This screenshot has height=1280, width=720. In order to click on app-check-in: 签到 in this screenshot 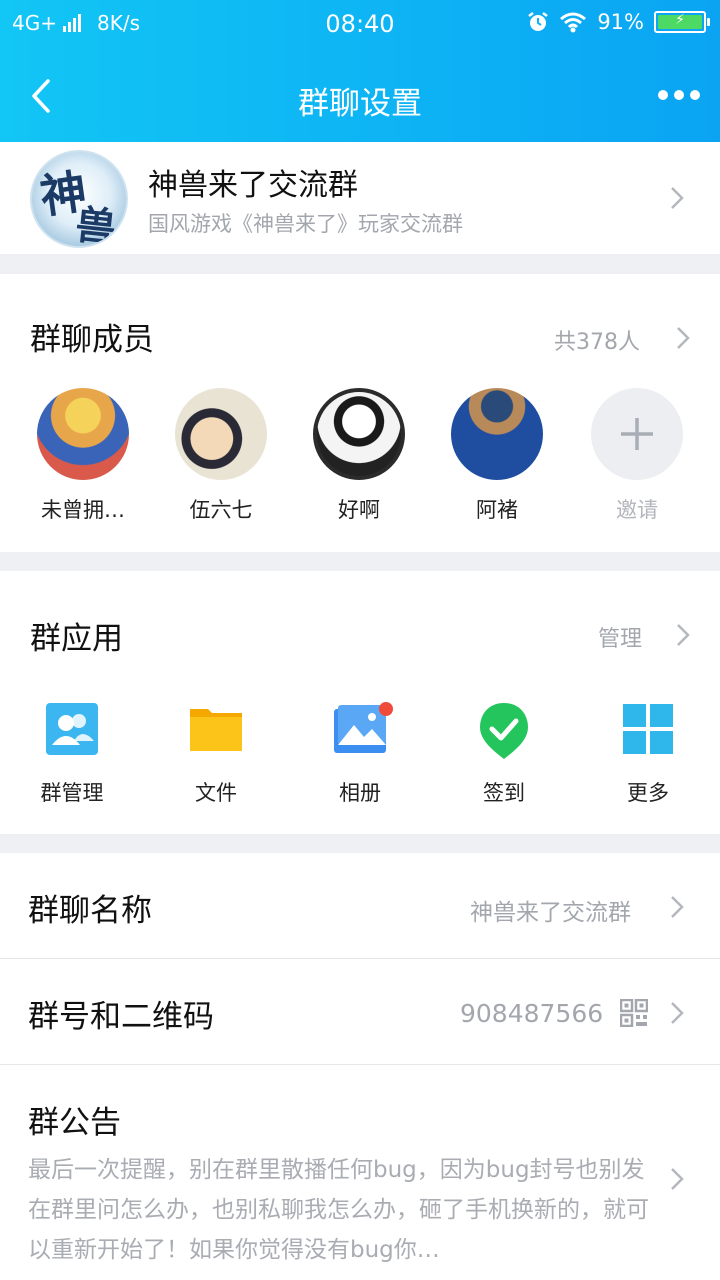, I will do `click(504, 754)`.